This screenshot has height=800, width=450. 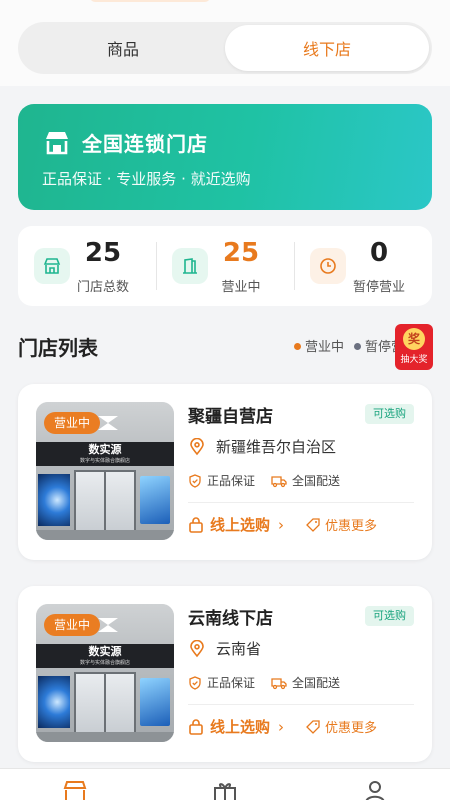 What do you see at coordinates (241, 253) in the screenshot?
I see `stat-open-value: 25` at bounding box center [241, 253].